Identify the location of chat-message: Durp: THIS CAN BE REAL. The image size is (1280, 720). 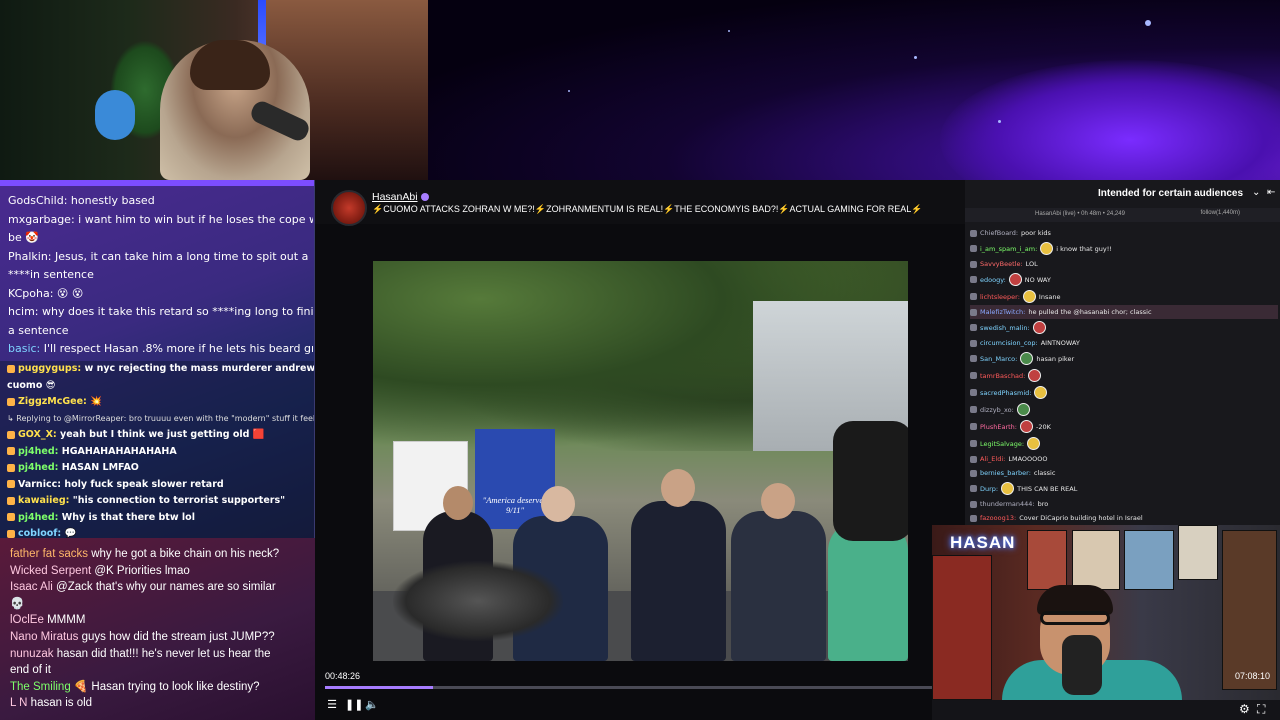
(1124, 488).